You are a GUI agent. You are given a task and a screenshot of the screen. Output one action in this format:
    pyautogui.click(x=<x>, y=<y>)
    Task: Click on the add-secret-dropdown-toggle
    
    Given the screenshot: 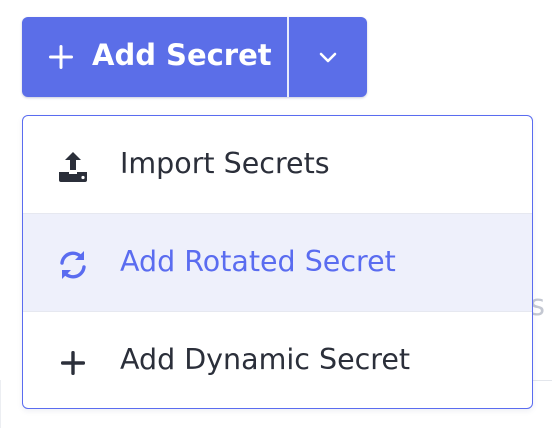 What is the action you would take?
    pyautogui.click(x=328, y=57)
    